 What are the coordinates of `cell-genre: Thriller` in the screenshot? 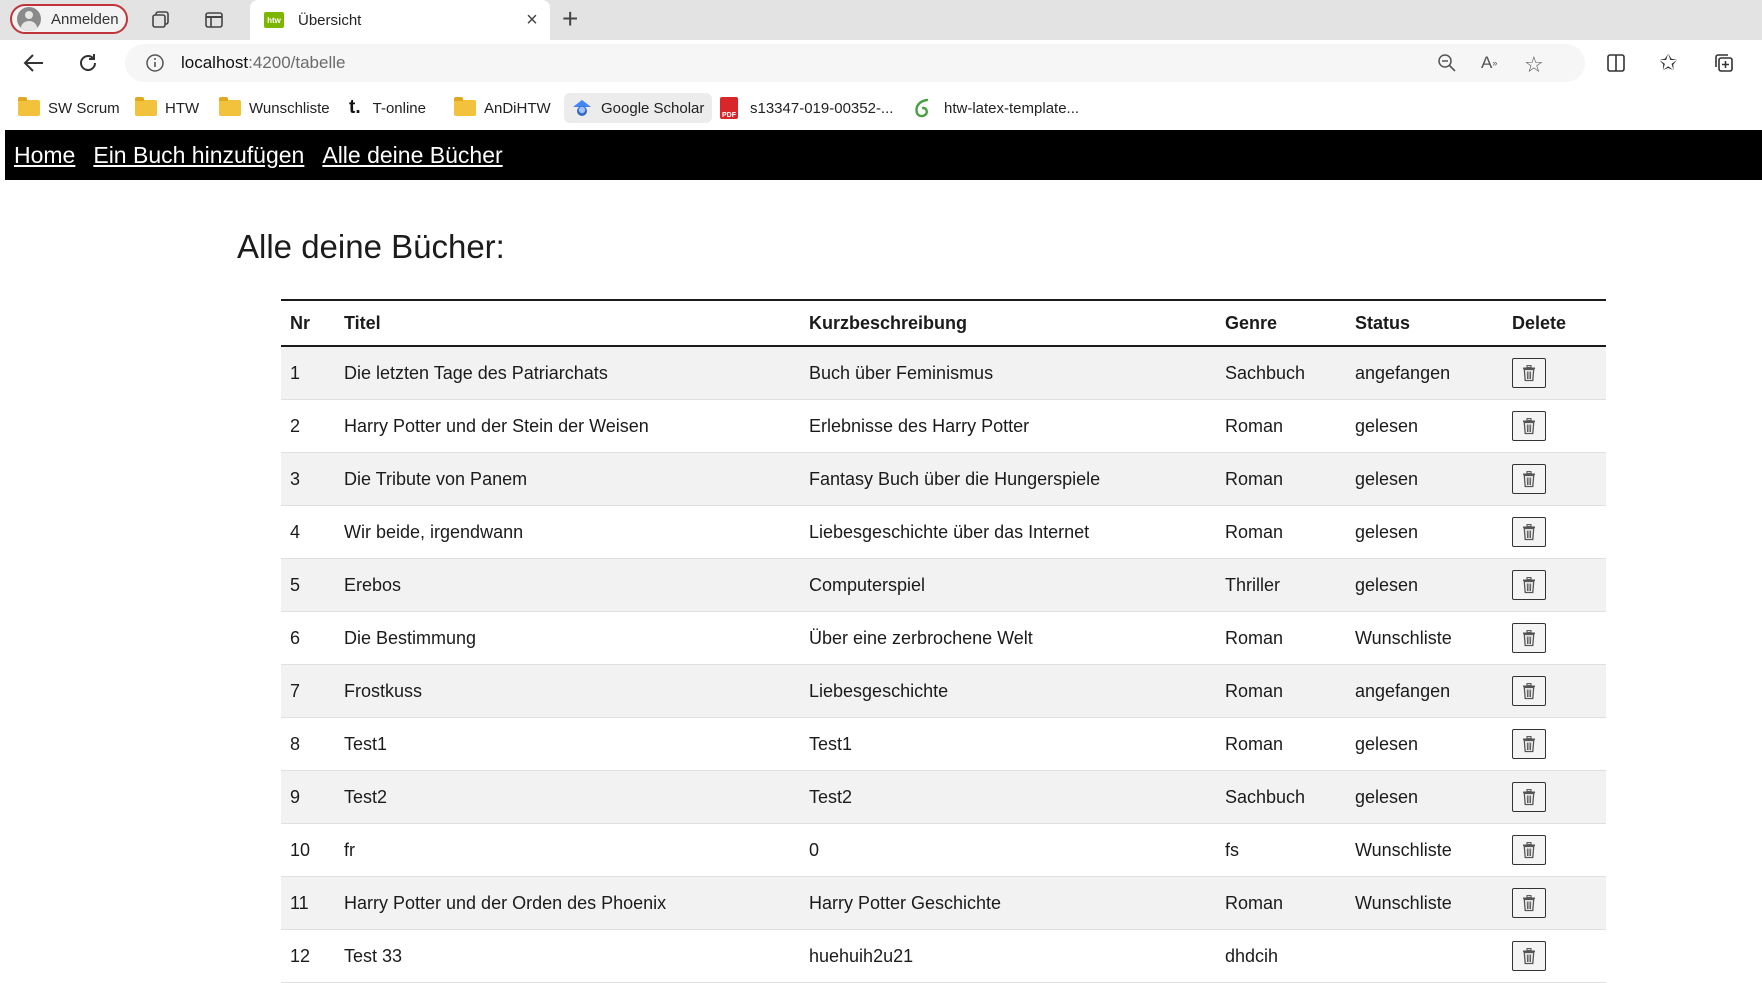 It's located at (1281, 585).